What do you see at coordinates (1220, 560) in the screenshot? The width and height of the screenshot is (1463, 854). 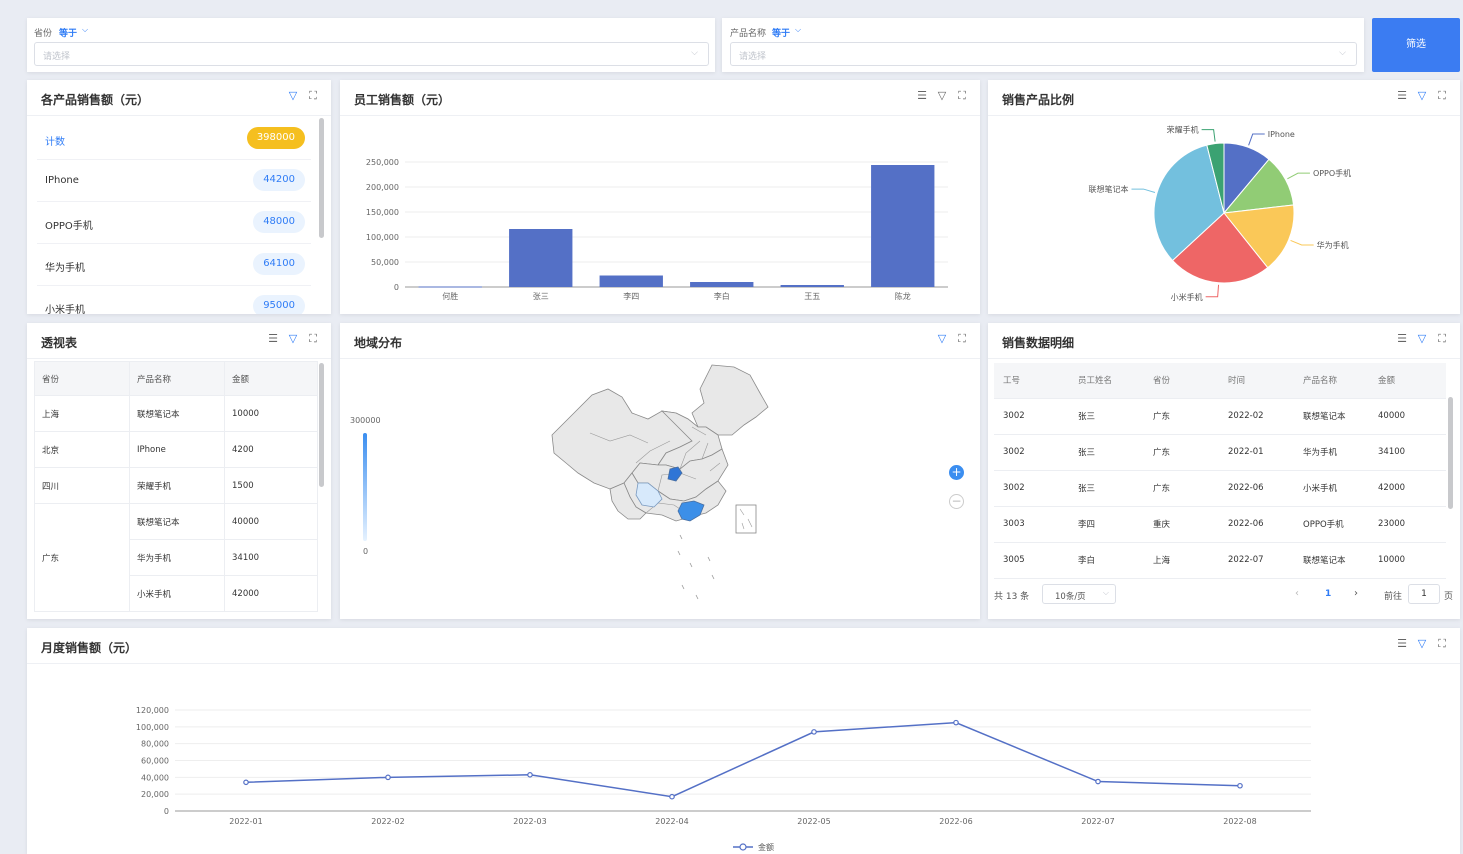 I see `table-row: 3005 李白 上海 2022-07 联想笔记本 10000` at bounding box center [1220, 560].